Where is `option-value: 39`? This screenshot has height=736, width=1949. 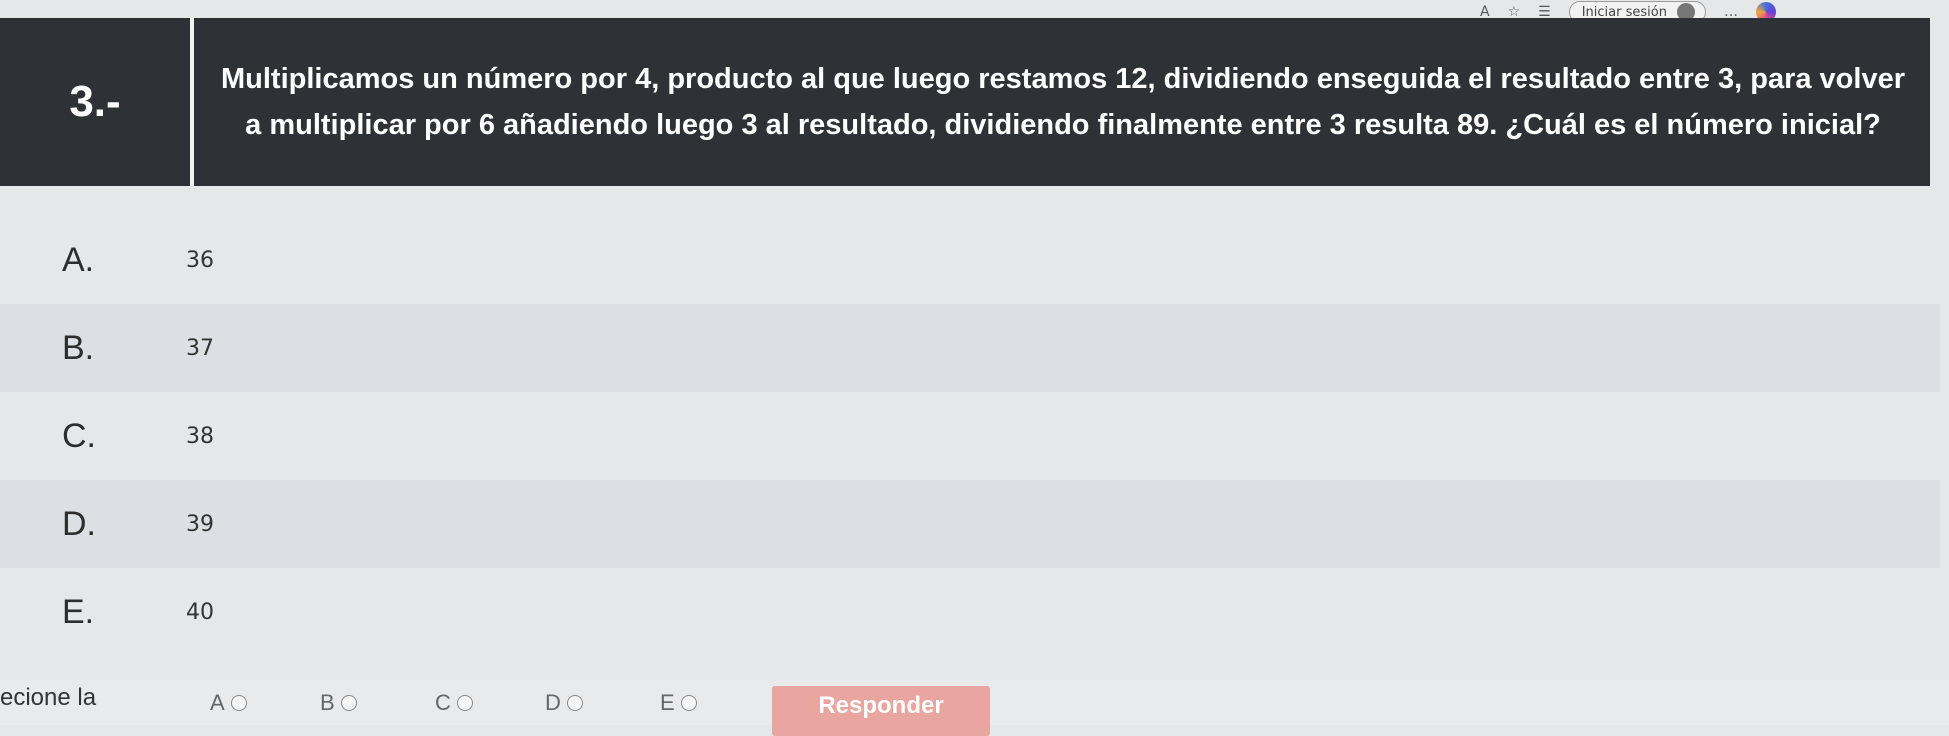
option-value: 39 is located at coordinates (200, 524).